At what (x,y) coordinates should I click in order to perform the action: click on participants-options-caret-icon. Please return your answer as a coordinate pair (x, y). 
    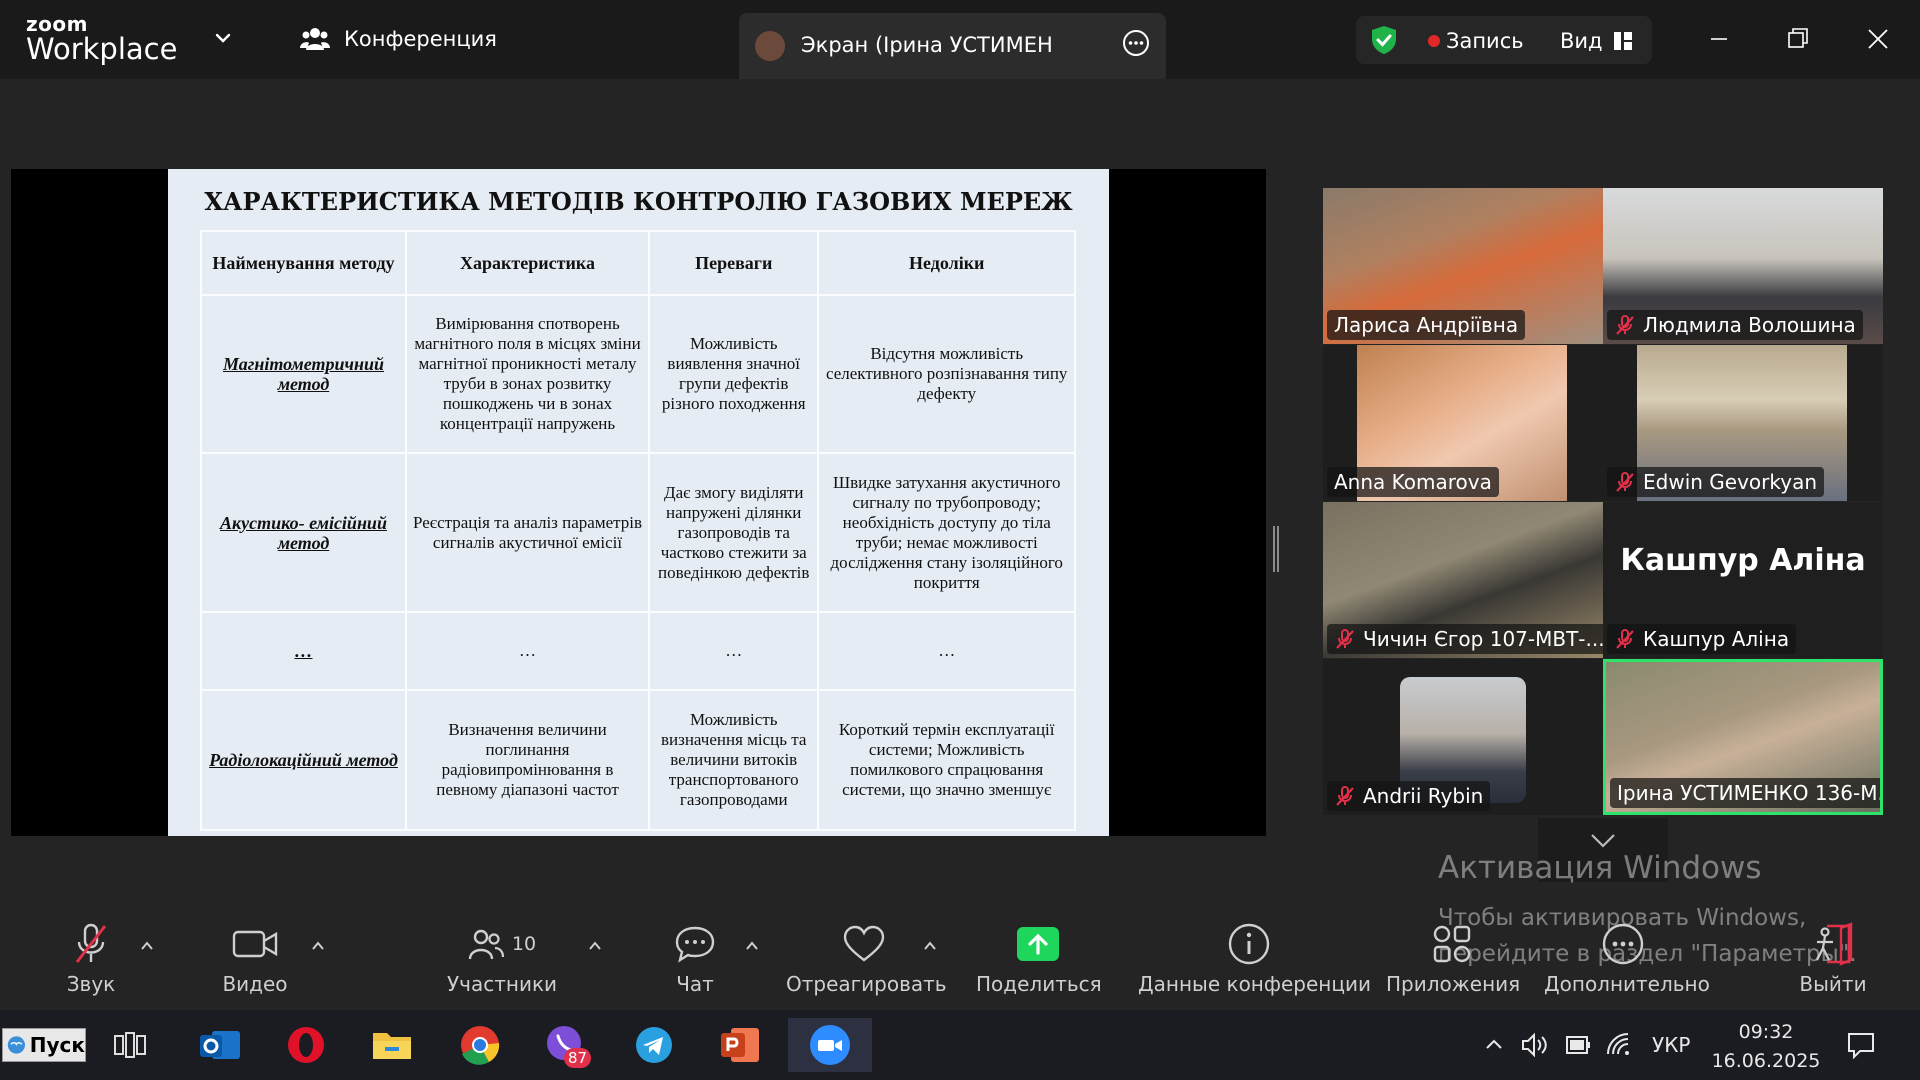
    Looking at the image, I should click on (595, 946).